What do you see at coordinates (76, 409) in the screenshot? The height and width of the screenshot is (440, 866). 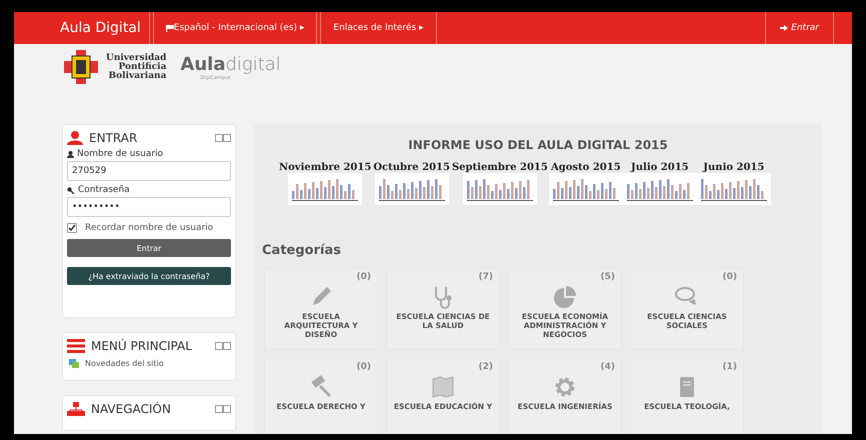 I see `sitemap-icon` at bounding box center [76, 409].